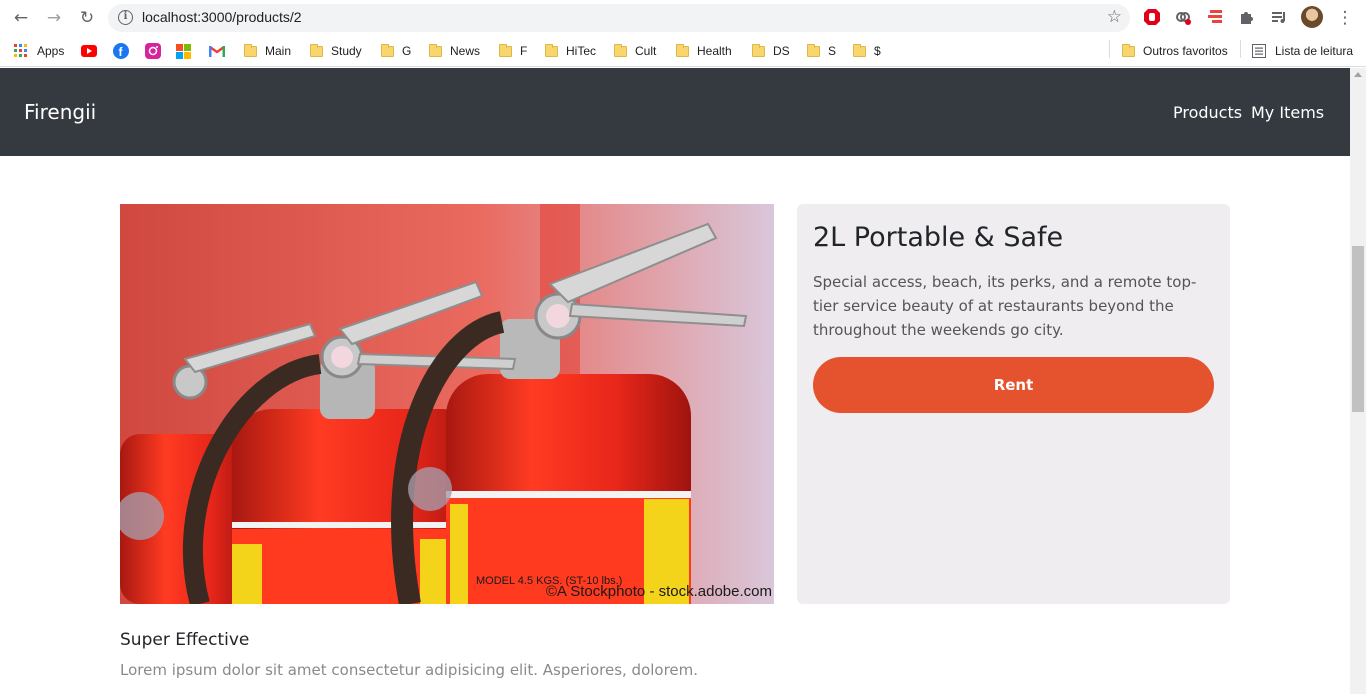  I want to click on youtube-bookmark-icon, so click(89, 51).